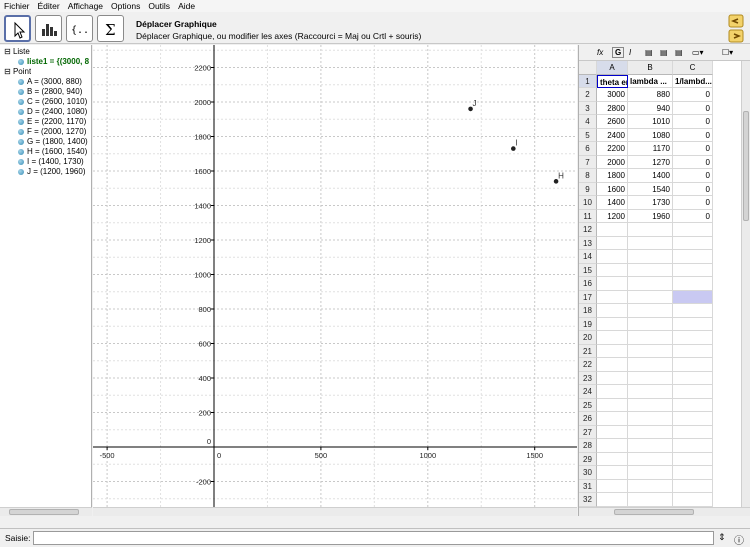  I want to click on row-header: 22, so click(588, 365).